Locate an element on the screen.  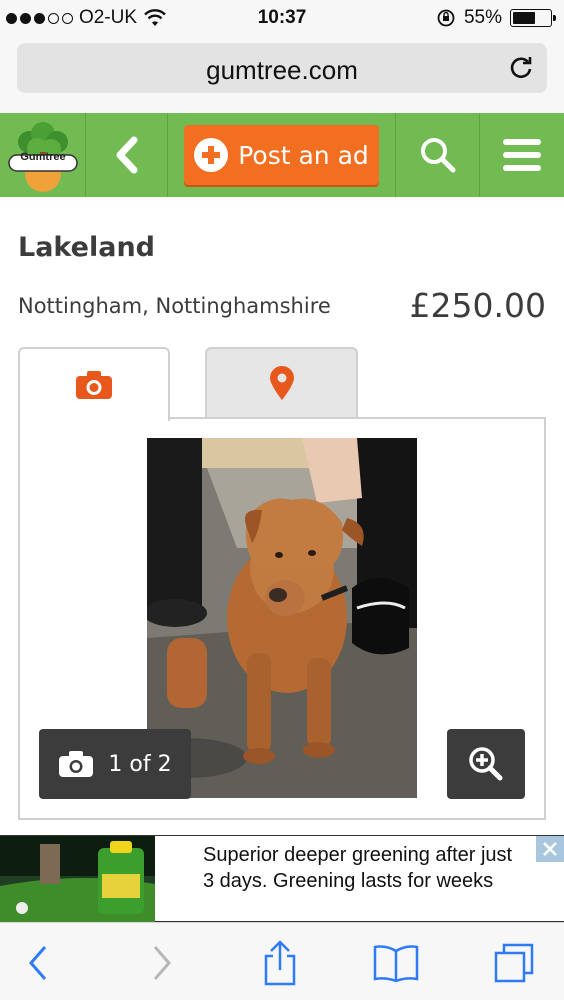
bookmarks-icon is located at coordinates (396, 964).